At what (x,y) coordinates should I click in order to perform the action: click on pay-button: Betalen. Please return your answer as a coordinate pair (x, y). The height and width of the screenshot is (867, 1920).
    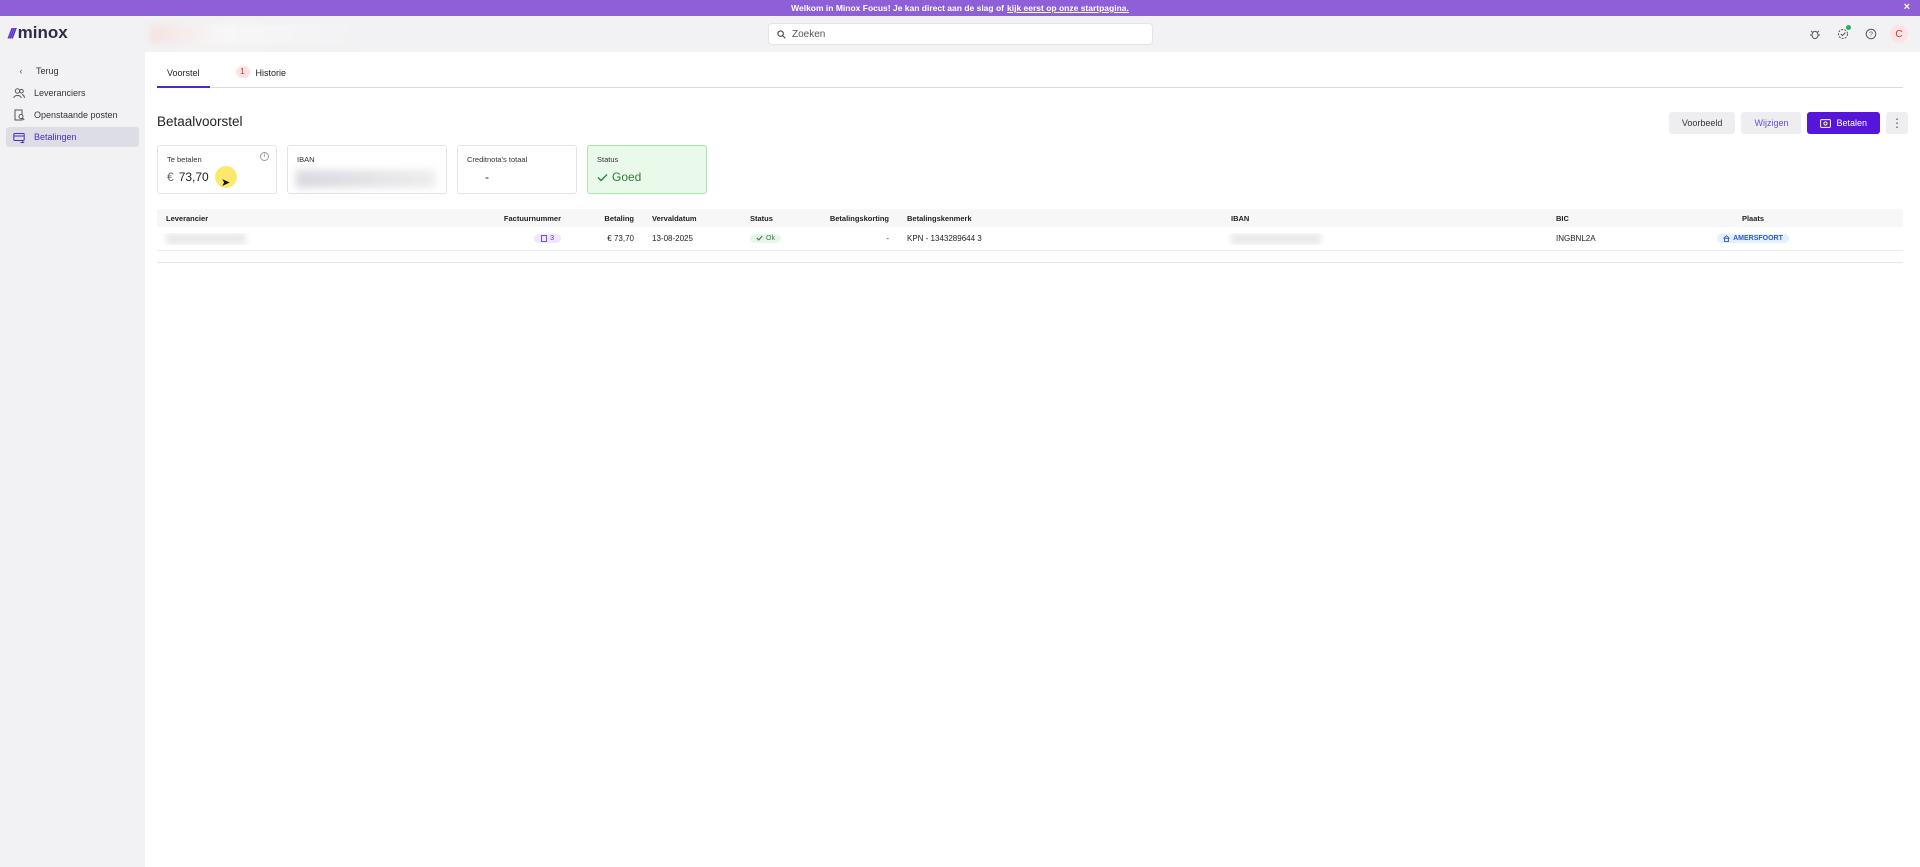
    Looking at the image, I should click on (1843, 123).